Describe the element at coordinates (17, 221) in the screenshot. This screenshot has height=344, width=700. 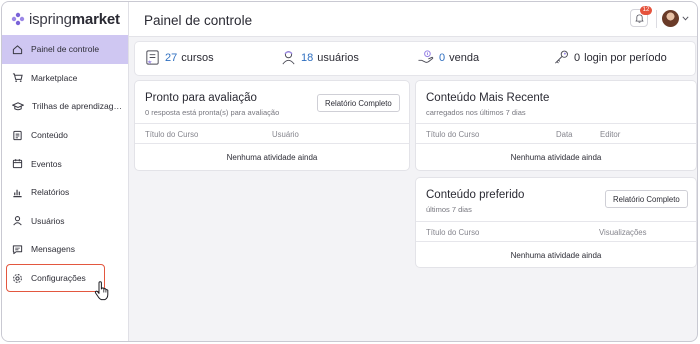
I see `user-icon` at that location.